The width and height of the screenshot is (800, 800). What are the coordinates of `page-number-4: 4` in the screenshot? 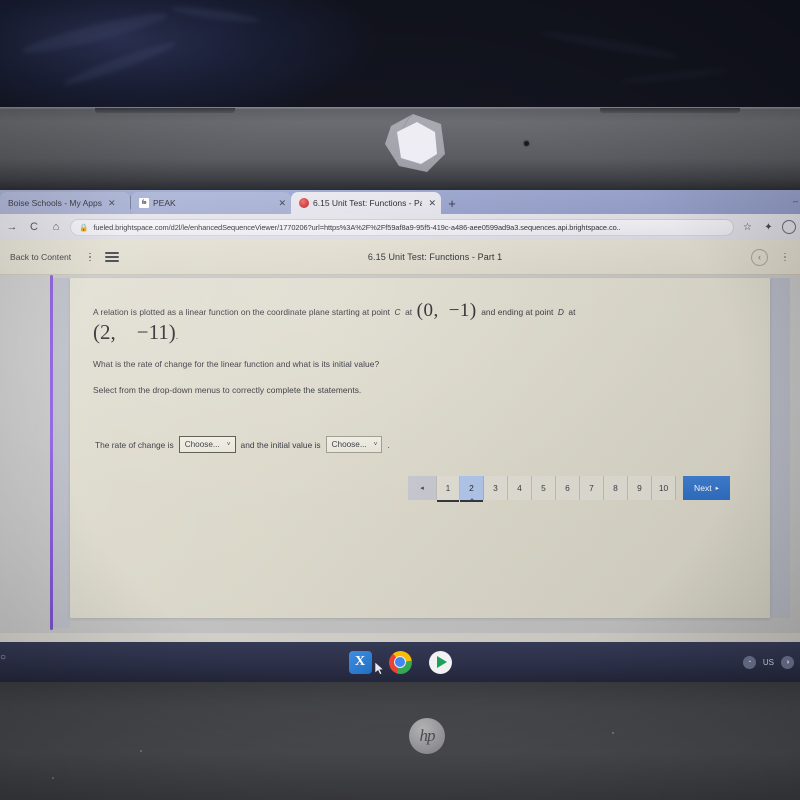 It's located at (520, 488).